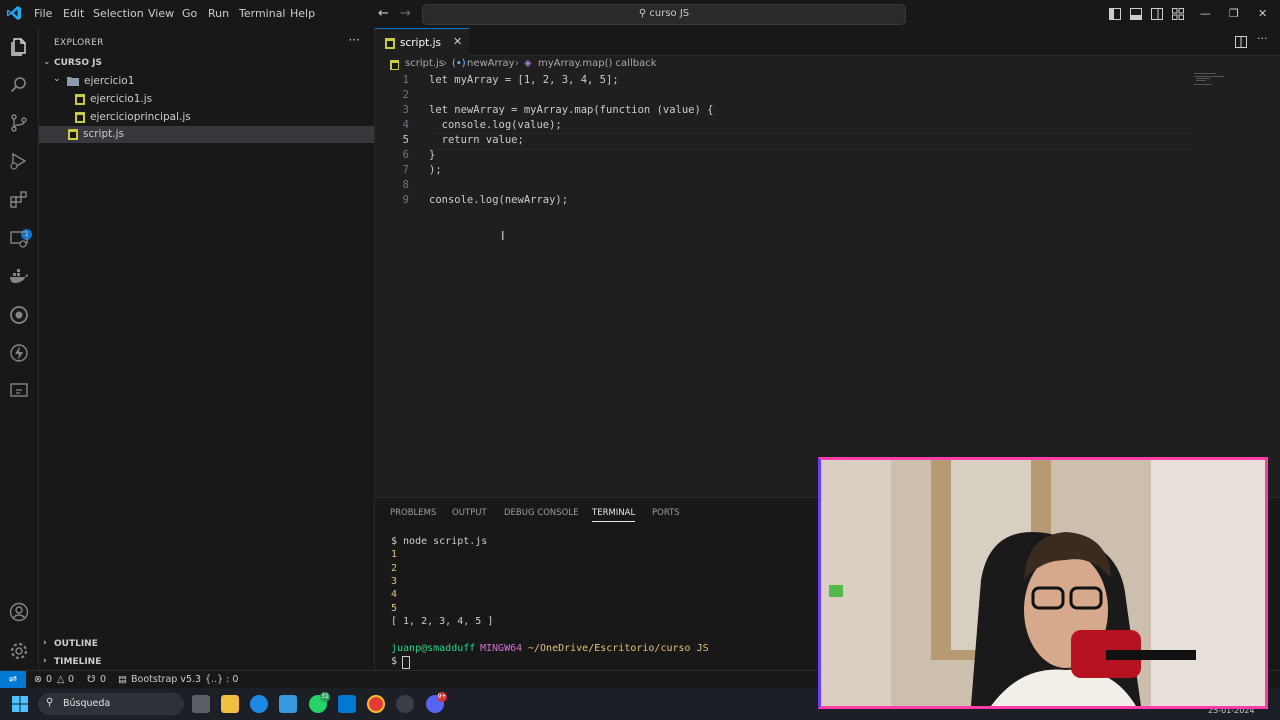 The width and height of the screenshot is (1280, 720). I want to click on close-window-icon: ✕, so click(1262, 13).